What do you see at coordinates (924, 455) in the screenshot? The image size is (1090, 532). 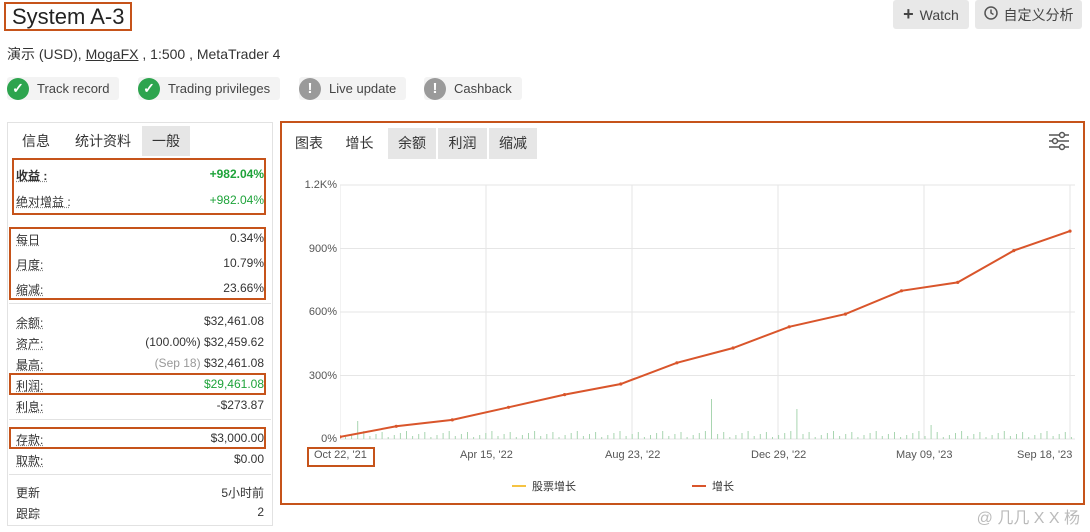 I see `x-tick-label: May 09, '23` at bounding box center [924, 455].